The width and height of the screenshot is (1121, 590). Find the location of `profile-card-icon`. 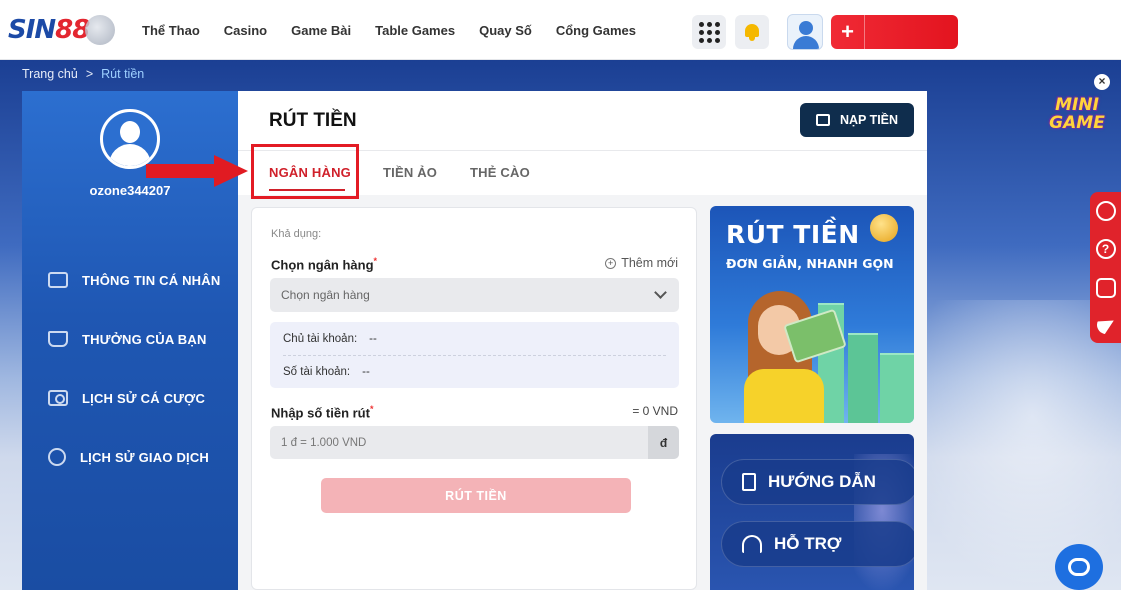

profile-card-icon is located at coordinates (58, 280).